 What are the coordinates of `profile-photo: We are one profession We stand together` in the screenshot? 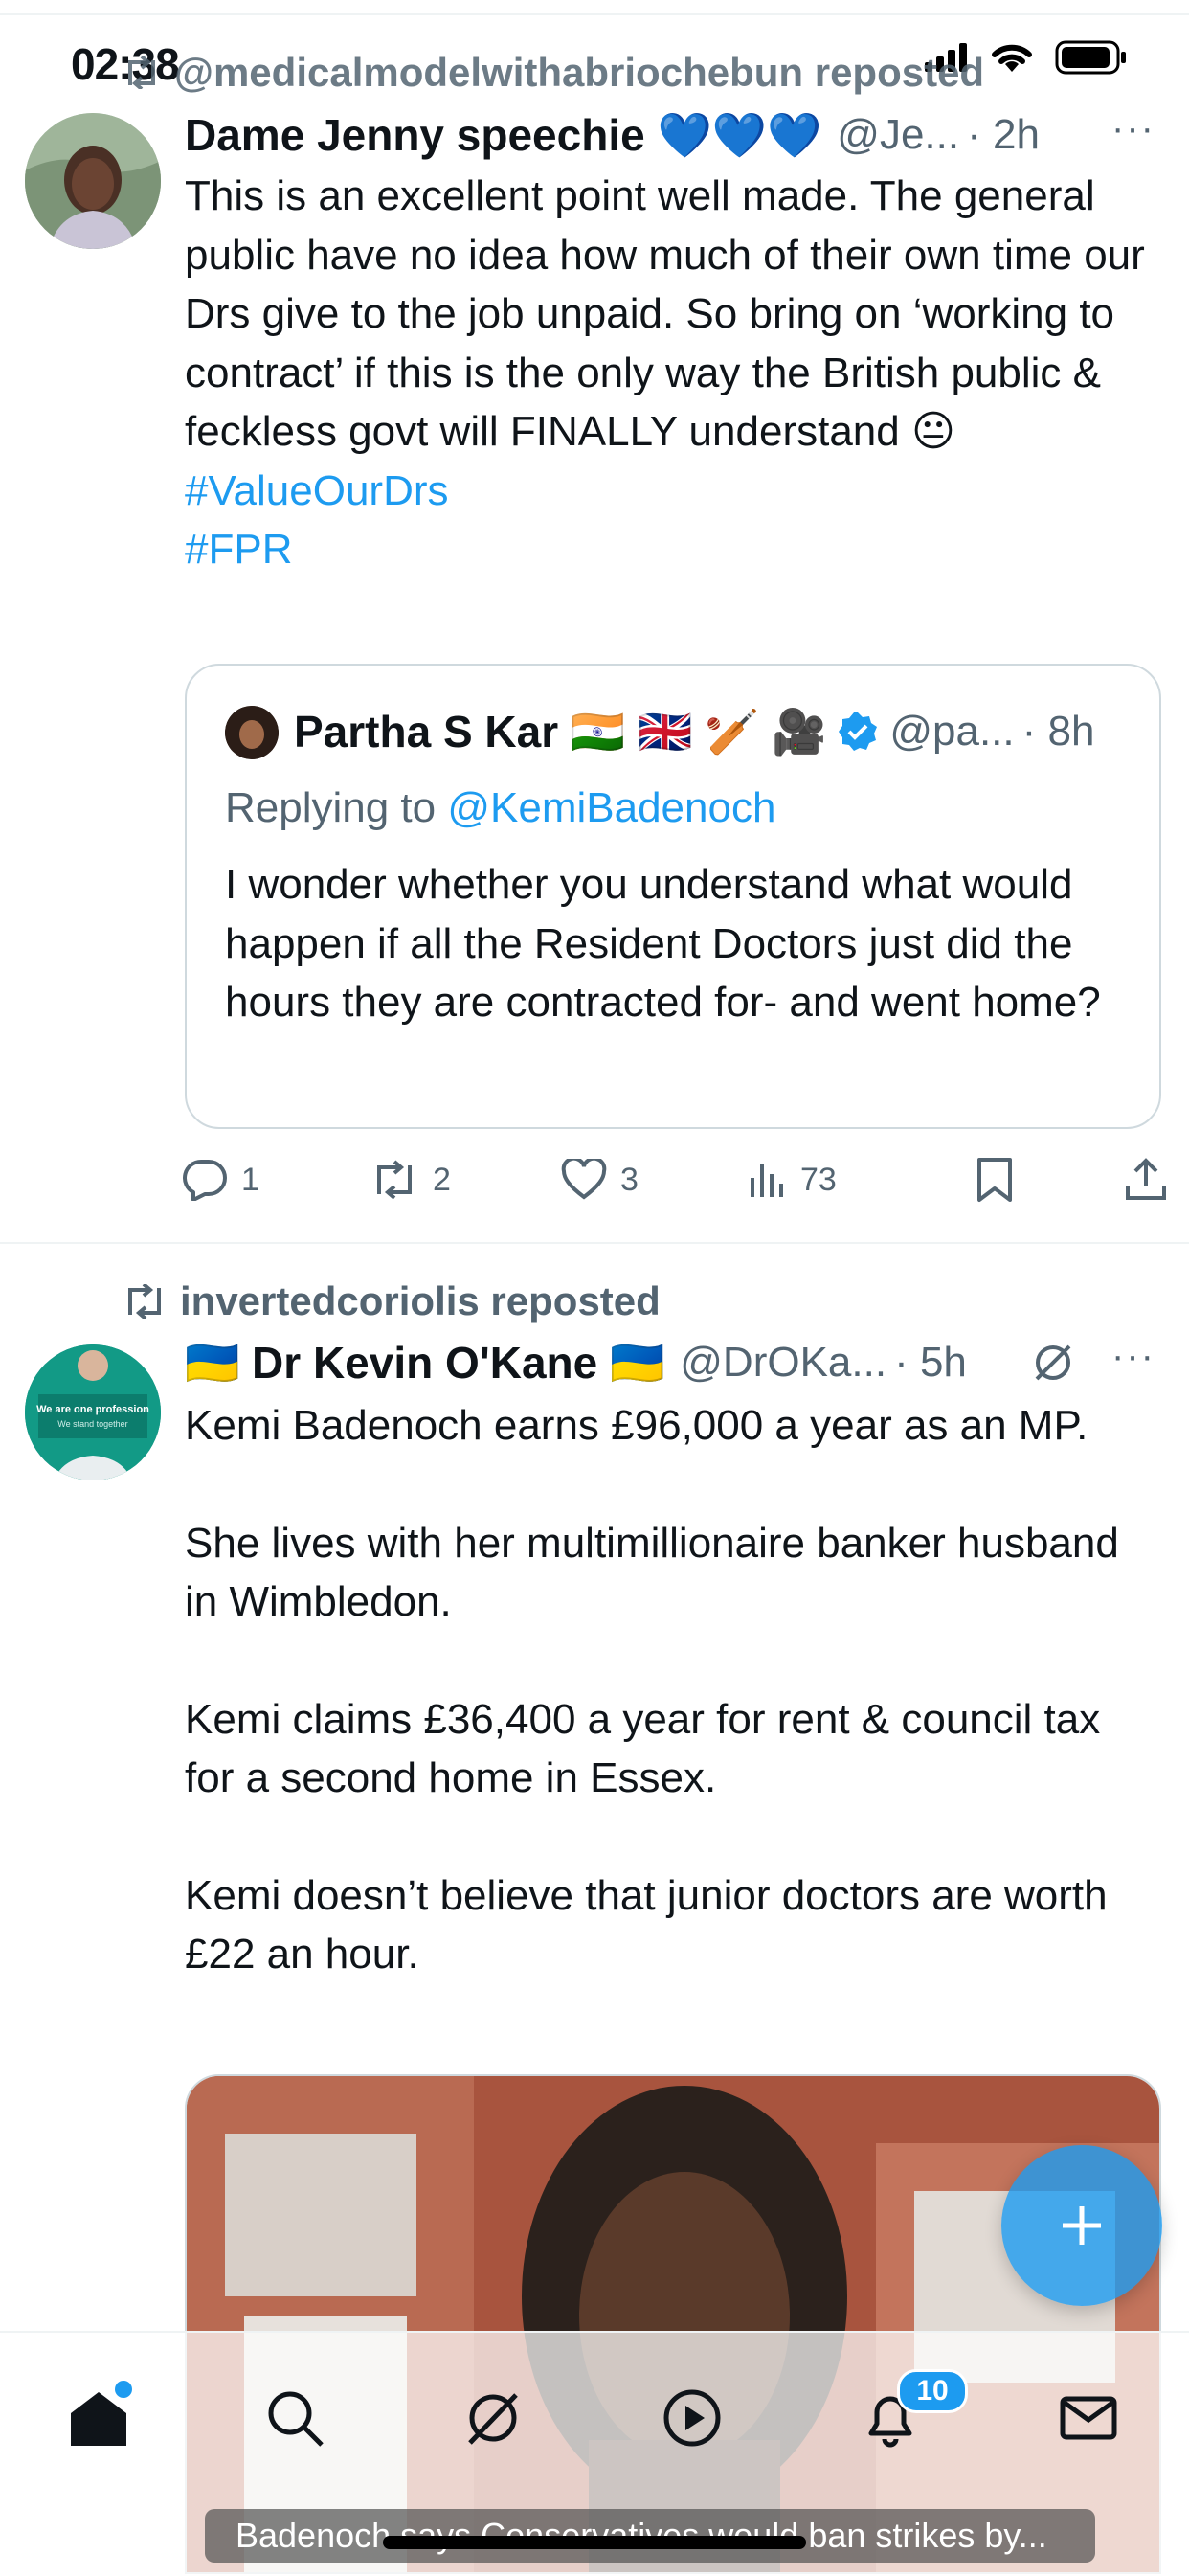 It's located at (93, 1412).